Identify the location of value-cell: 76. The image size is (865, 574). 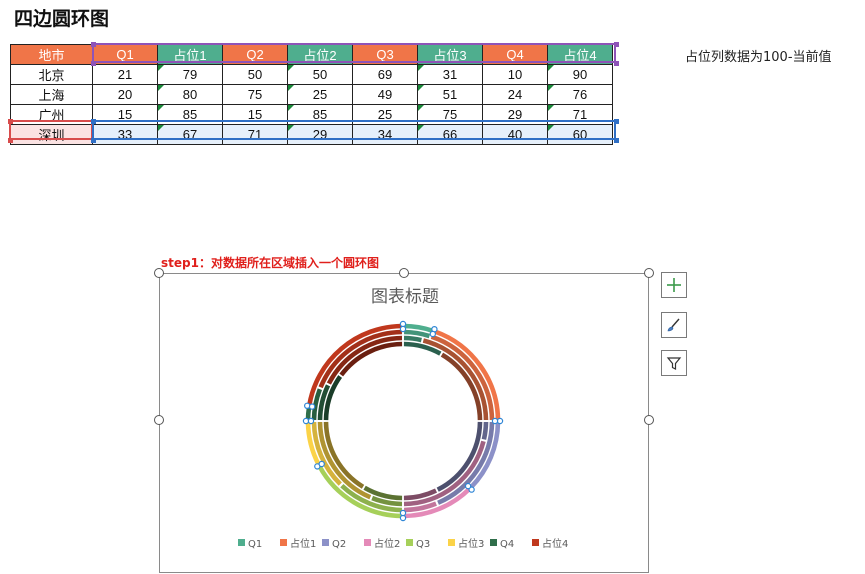
(580, 94).